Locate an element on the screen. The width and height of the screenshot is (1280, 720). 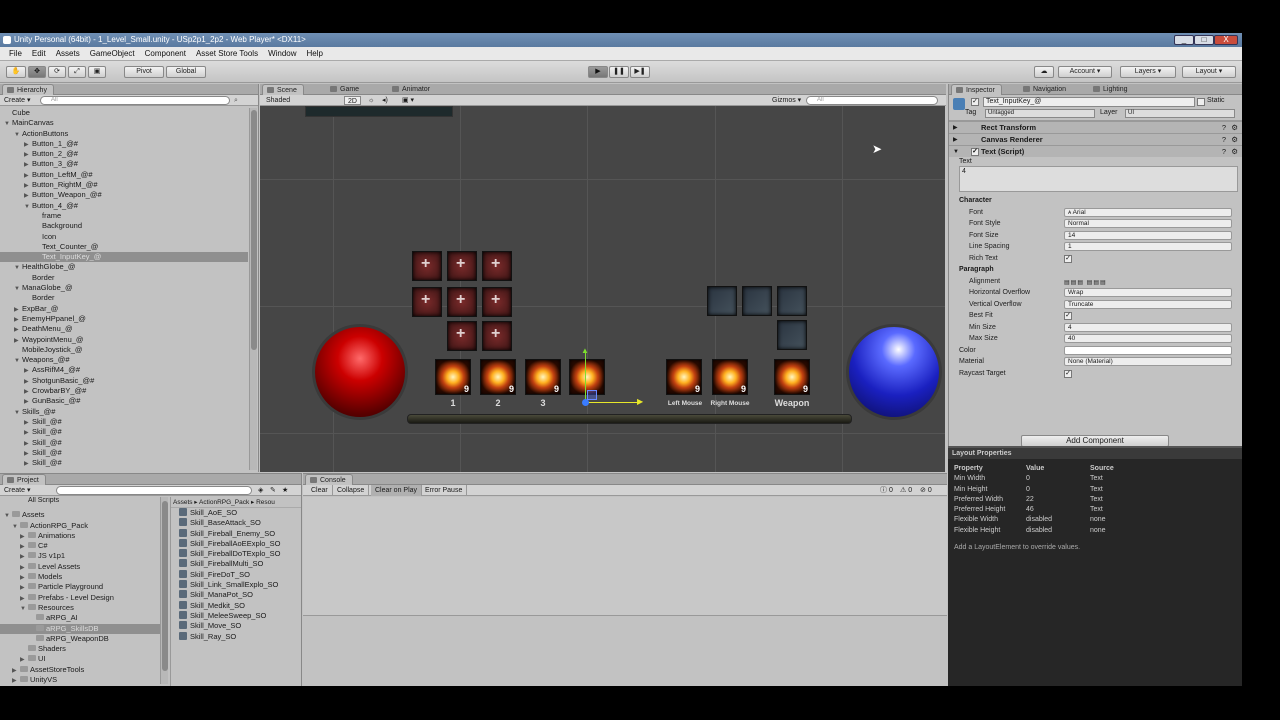
warning-count-toggle: ⚠ 0 is located at coordinates (906, 490).